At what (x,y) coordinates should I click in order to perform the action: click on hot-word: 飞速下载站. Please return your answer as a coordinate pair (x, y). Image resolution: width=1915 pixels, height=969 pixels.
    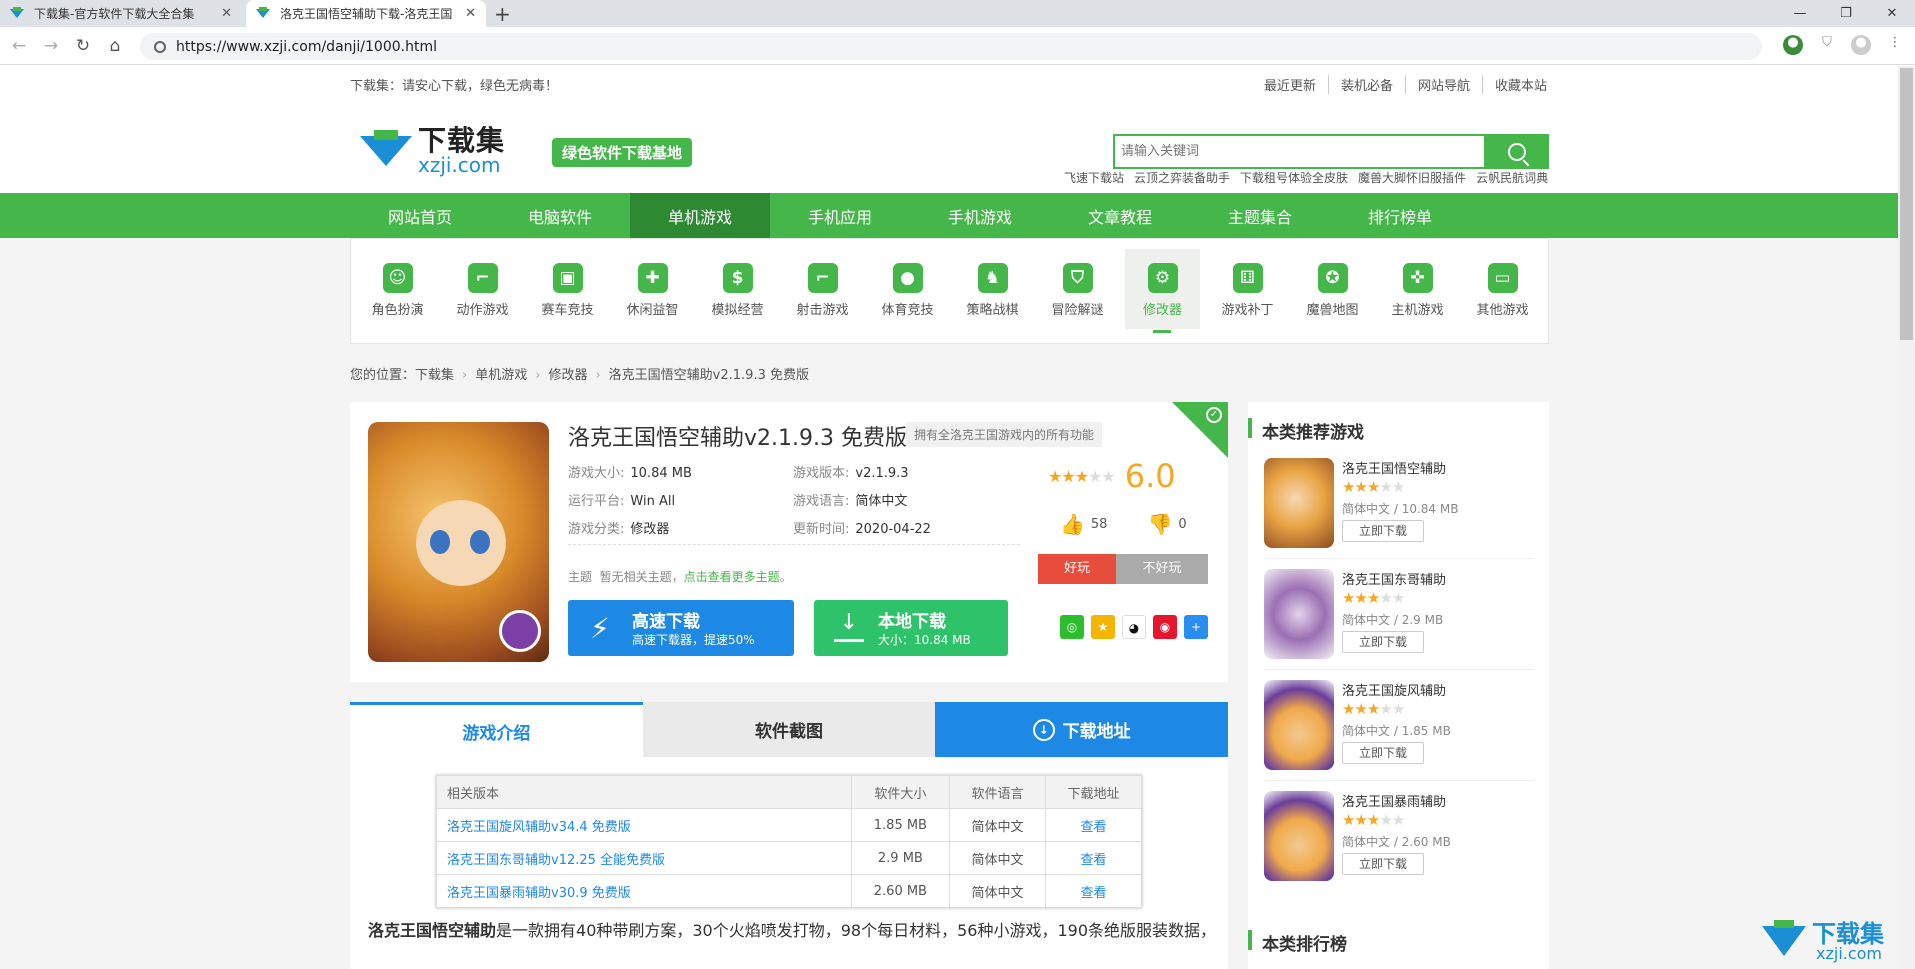
    Looking at the image, I should click on (1094, 177).